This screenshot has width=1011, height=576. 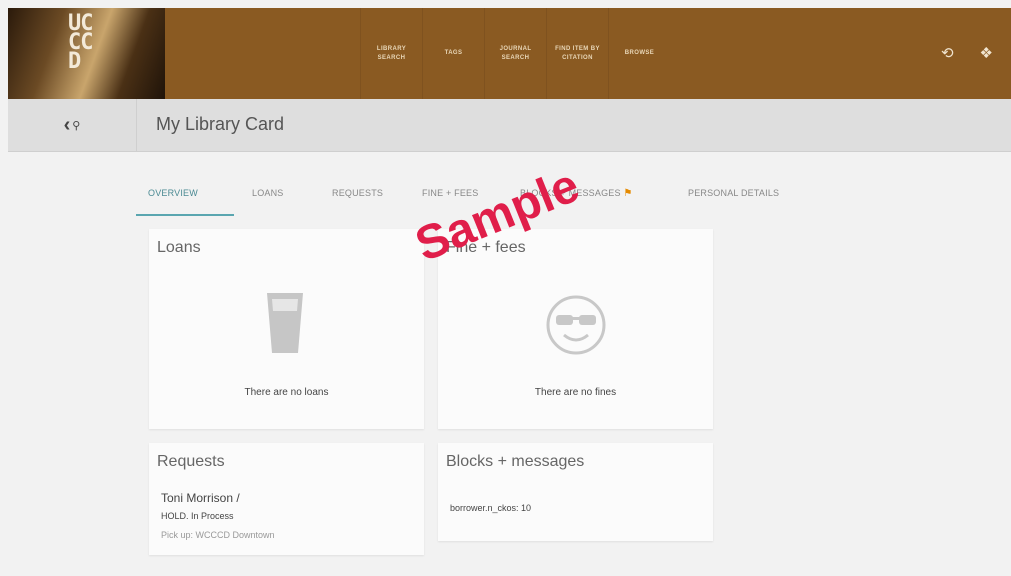 I want to click on page-title: My Library Card, so click(x=220, y=124).